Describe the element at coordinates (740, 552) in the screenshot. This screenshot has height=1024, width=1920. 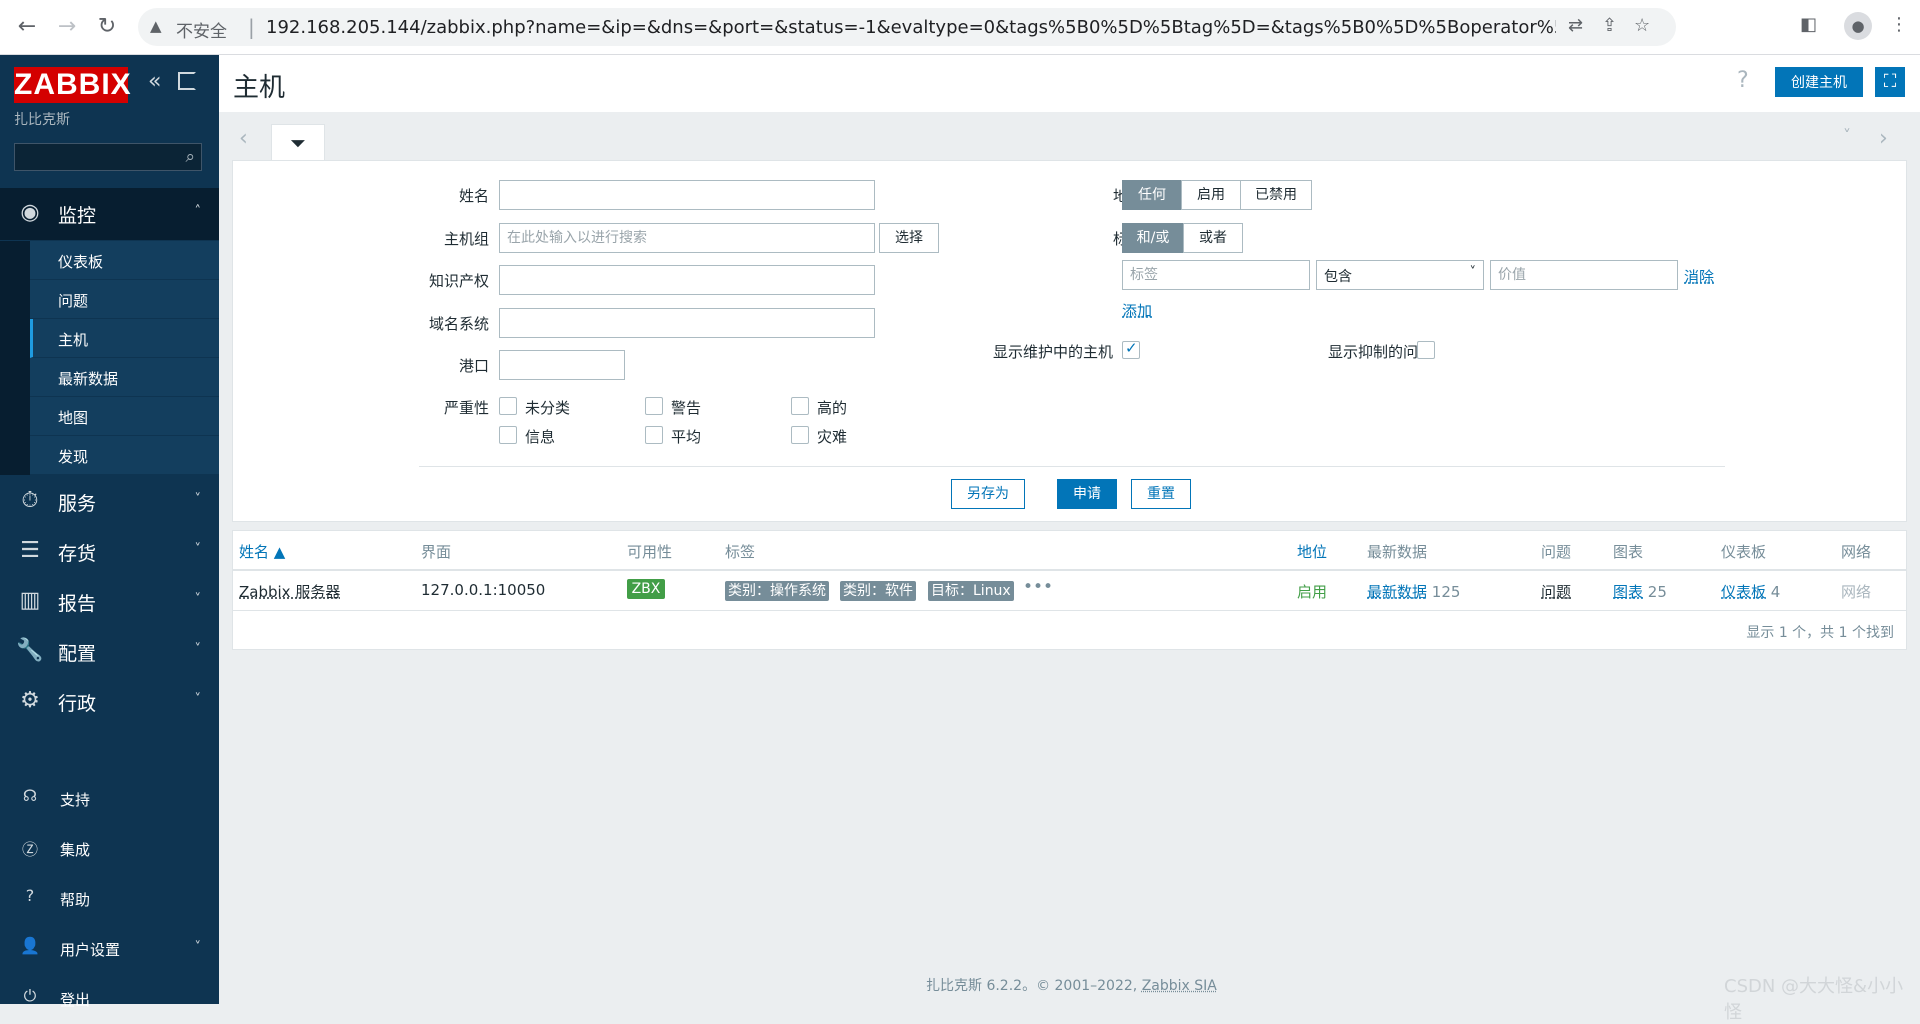
I see `column-header-tags: 标签` at that location.